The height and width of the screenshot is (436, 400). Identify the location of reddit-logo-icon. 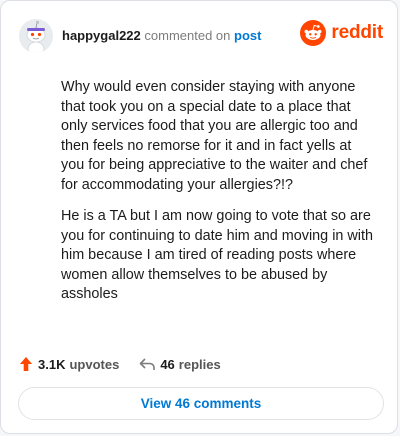
(313, 33).